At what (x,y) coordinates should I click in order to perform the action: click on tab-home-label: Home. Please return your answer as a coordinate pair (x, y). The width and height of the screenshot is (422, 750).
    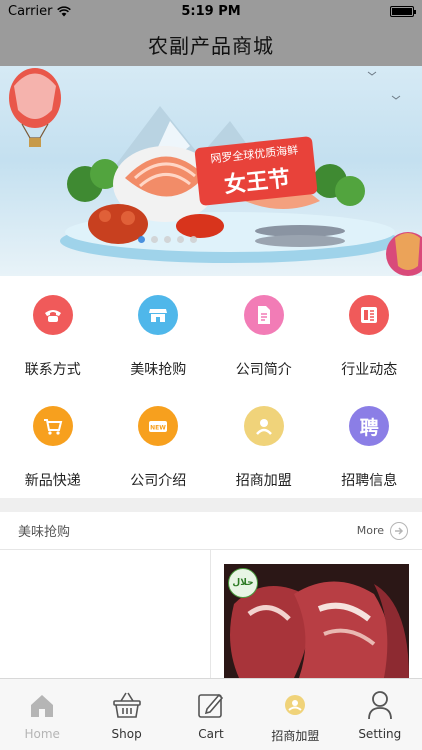
    Looking at the image, I should click on (42, 734).